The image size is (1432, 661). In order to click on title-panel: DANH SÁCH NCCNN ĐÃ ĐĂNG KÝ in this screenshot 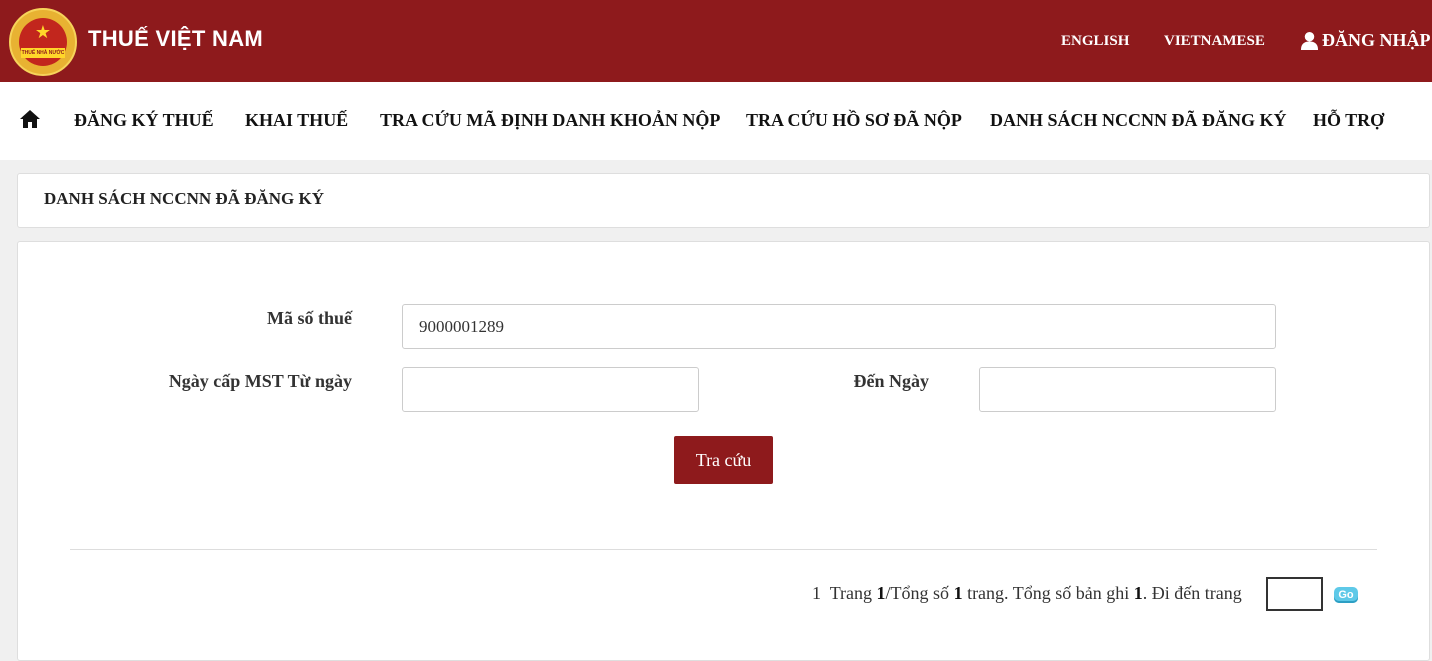, I will do `click(723, 200)`.